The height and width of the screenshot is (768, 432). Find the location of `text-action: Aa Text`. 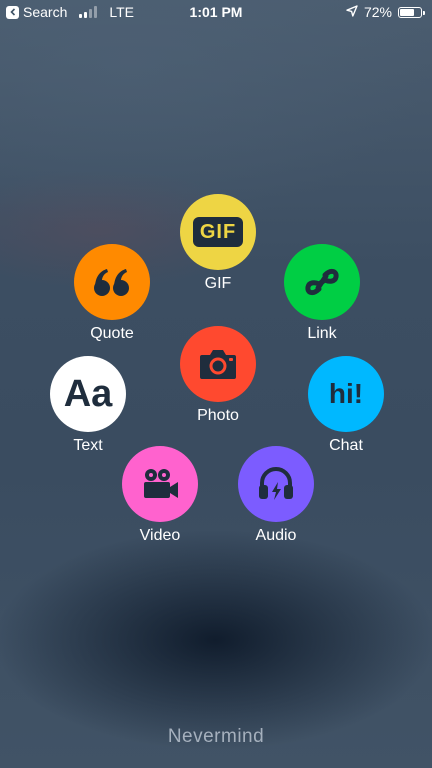

text-action: Aa Text is located at coordinates (88, 405).